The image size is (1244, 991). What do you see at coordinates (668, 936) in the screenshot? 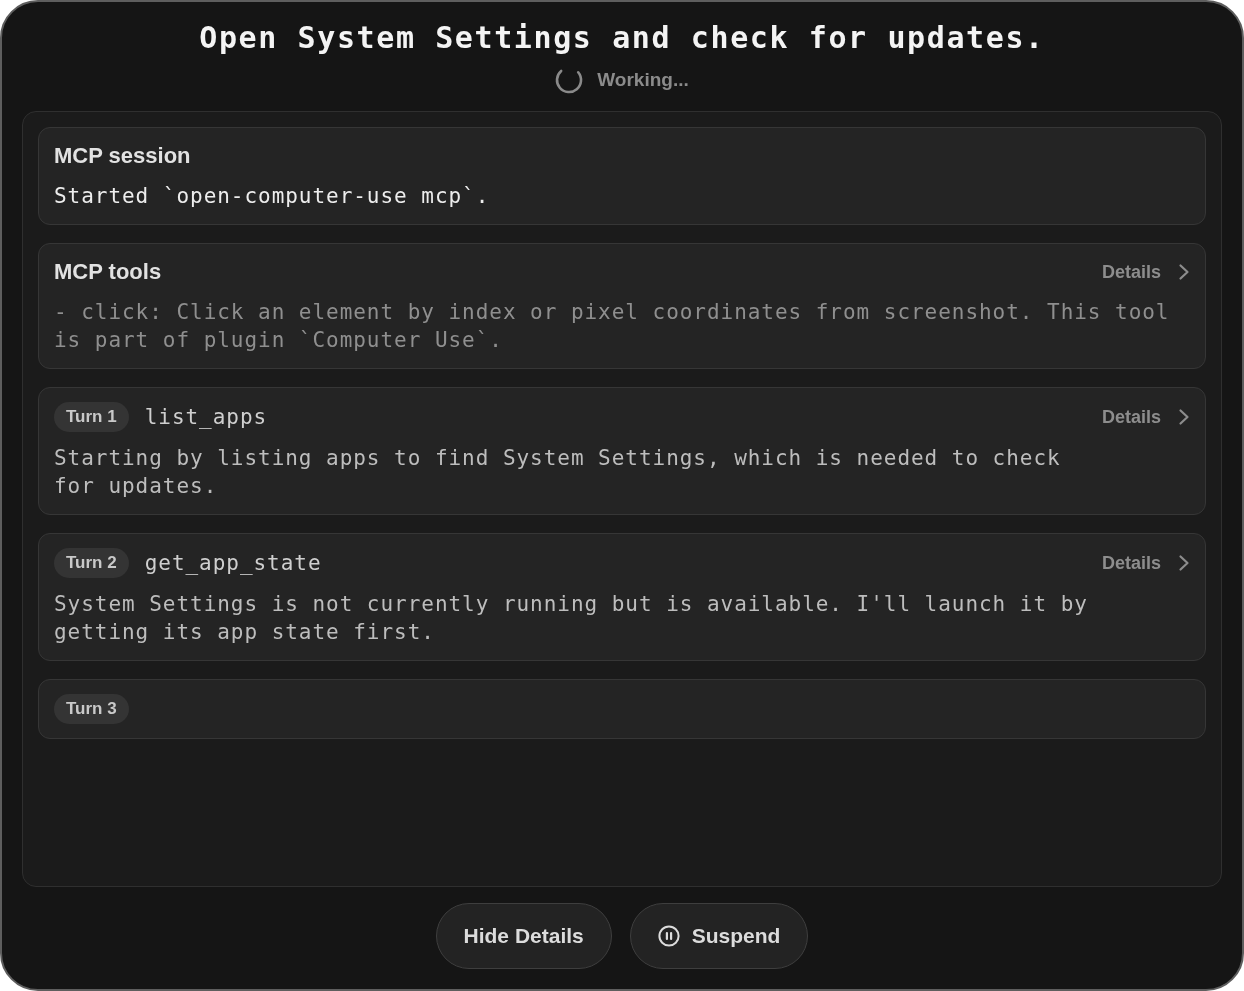
I see `pause-icon` at bounding box center [668, 936].